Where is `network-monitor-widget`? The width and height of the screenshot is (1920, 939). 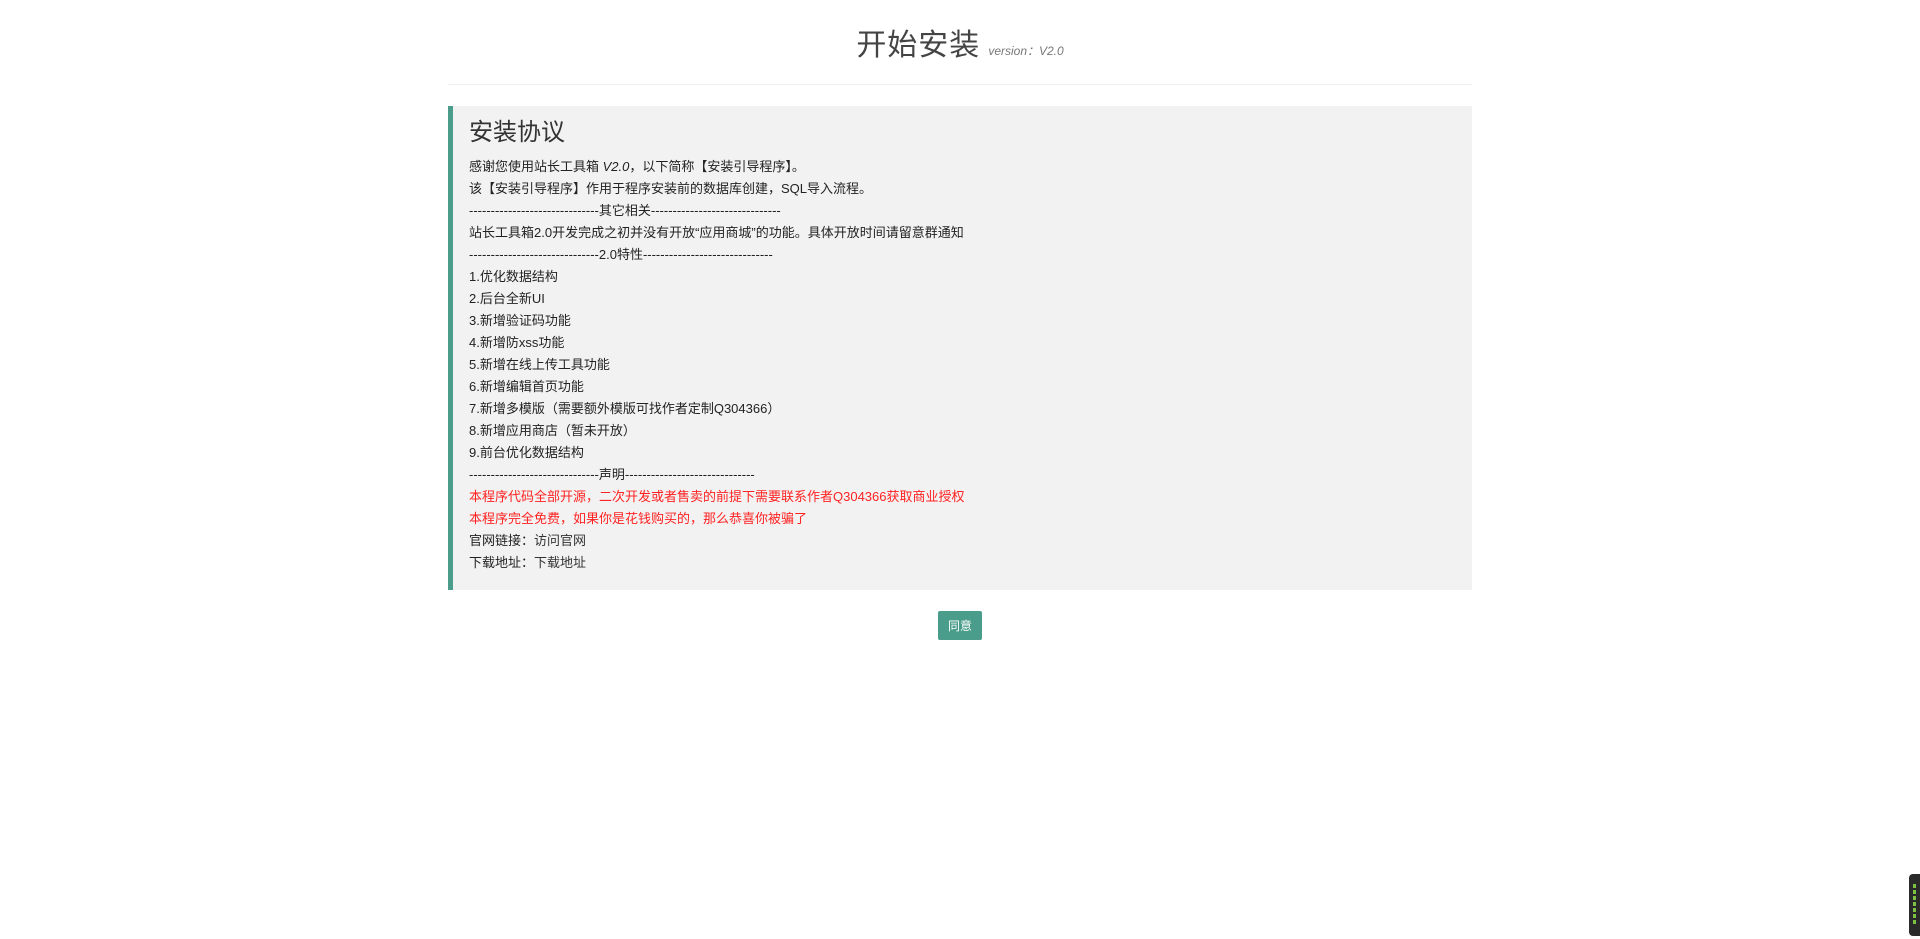
network-monitor-widget is located at coordinates (1914, 905).